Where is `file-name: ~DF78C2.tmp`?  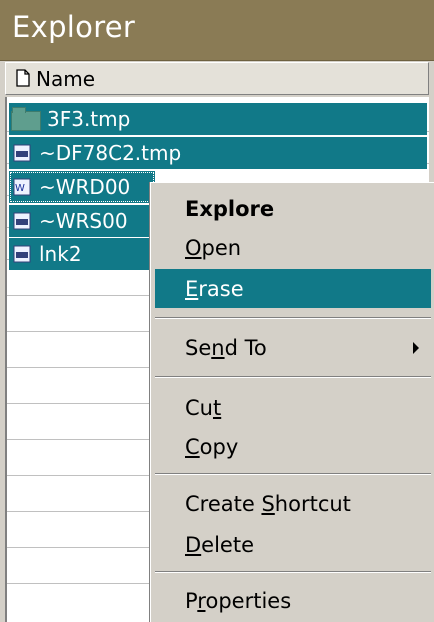
file-name: ~DF78C2.tmp is located at coordinates (110, 153).